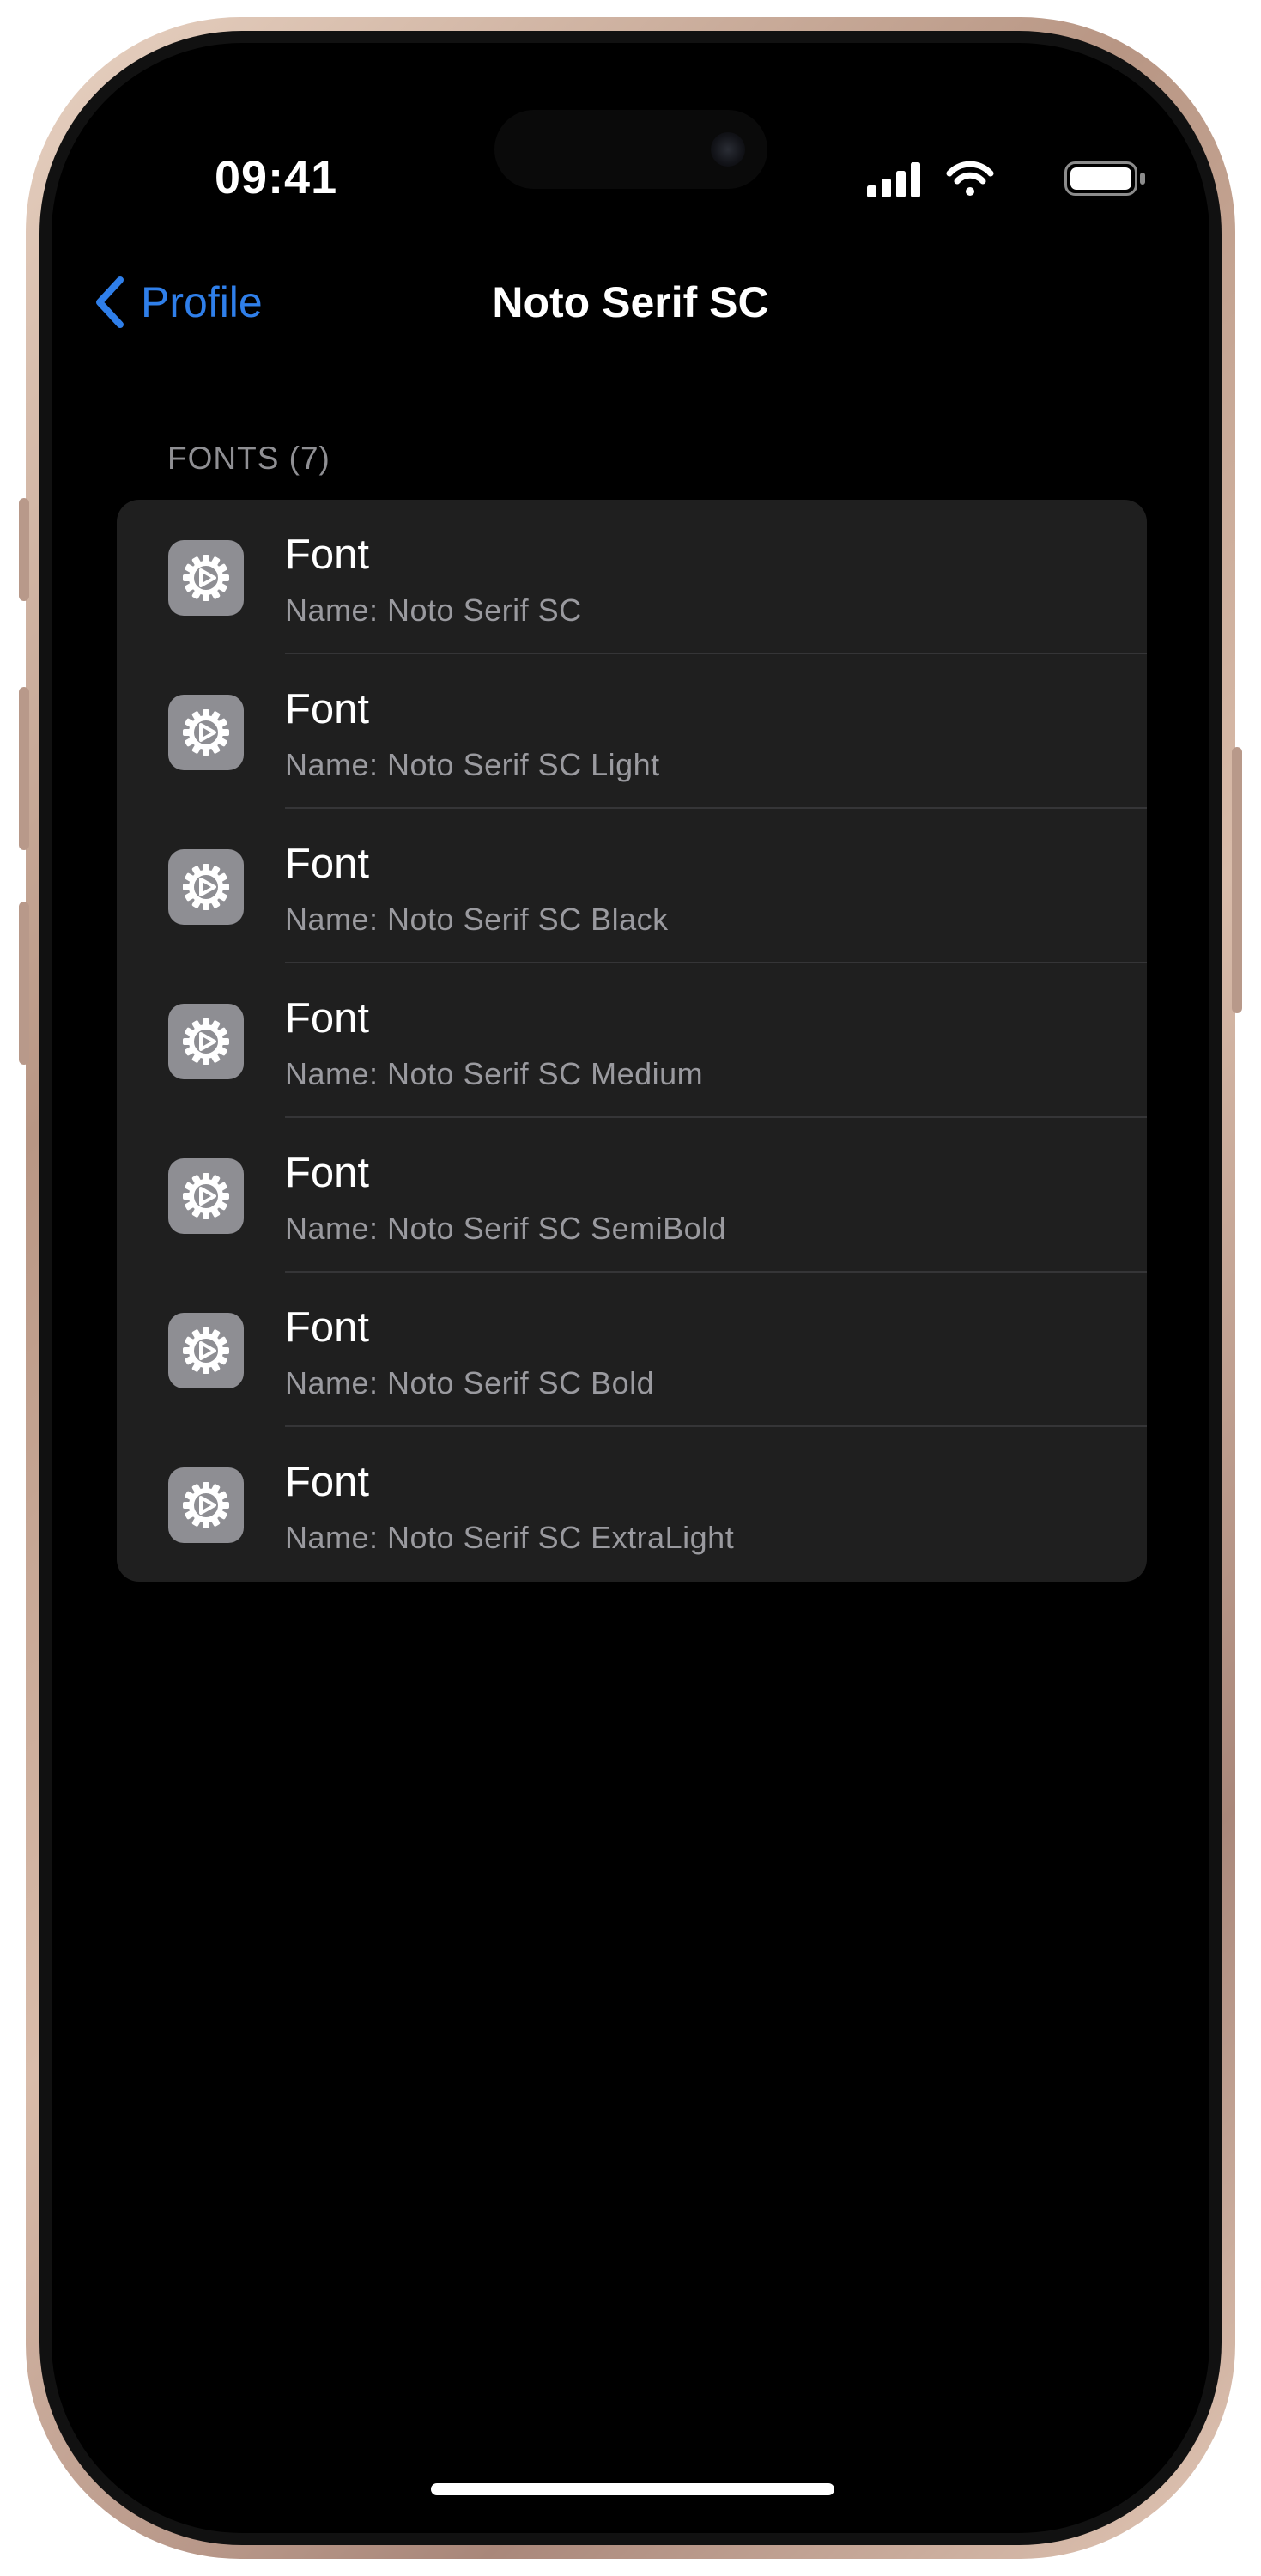 This screenshot has width=1261, height=2576. What do you see at coordinates (728, 149) in the screenshot?
I see `camera-icon` at bounding box center [728, 149].